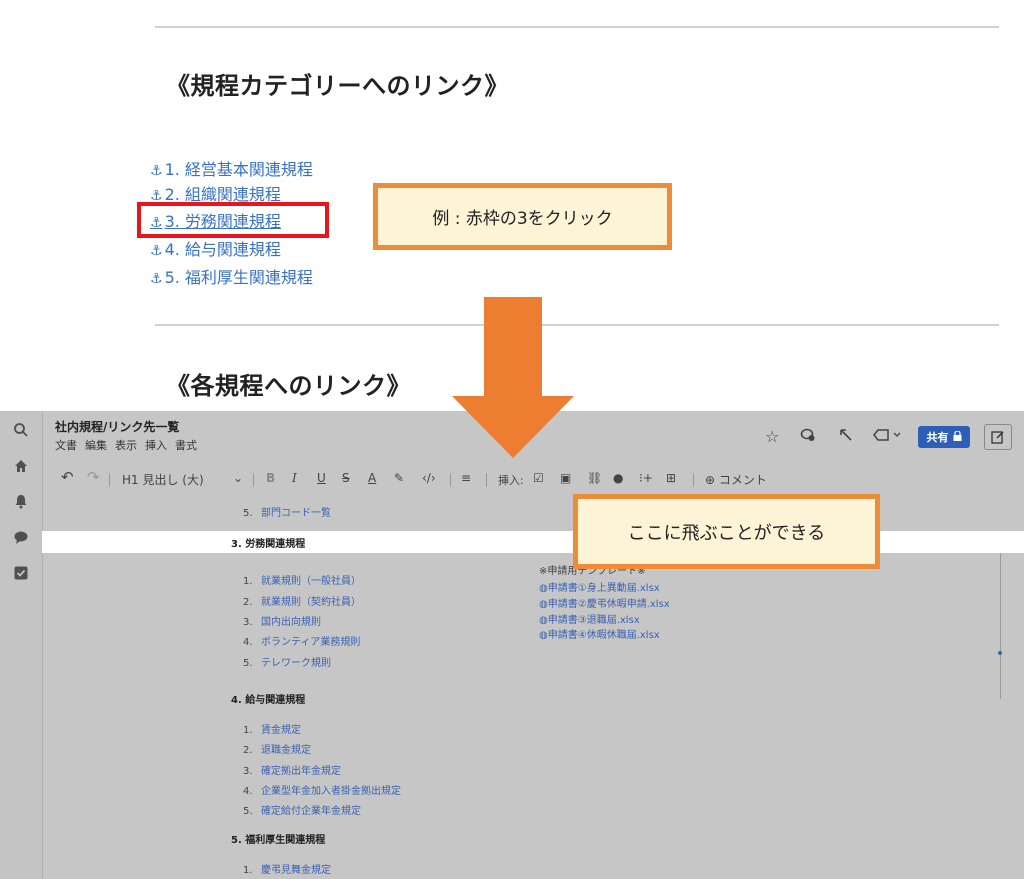  Describe the element at coordinates (270, 478) in the screenshot. I see `bold-icon: B` at that location.